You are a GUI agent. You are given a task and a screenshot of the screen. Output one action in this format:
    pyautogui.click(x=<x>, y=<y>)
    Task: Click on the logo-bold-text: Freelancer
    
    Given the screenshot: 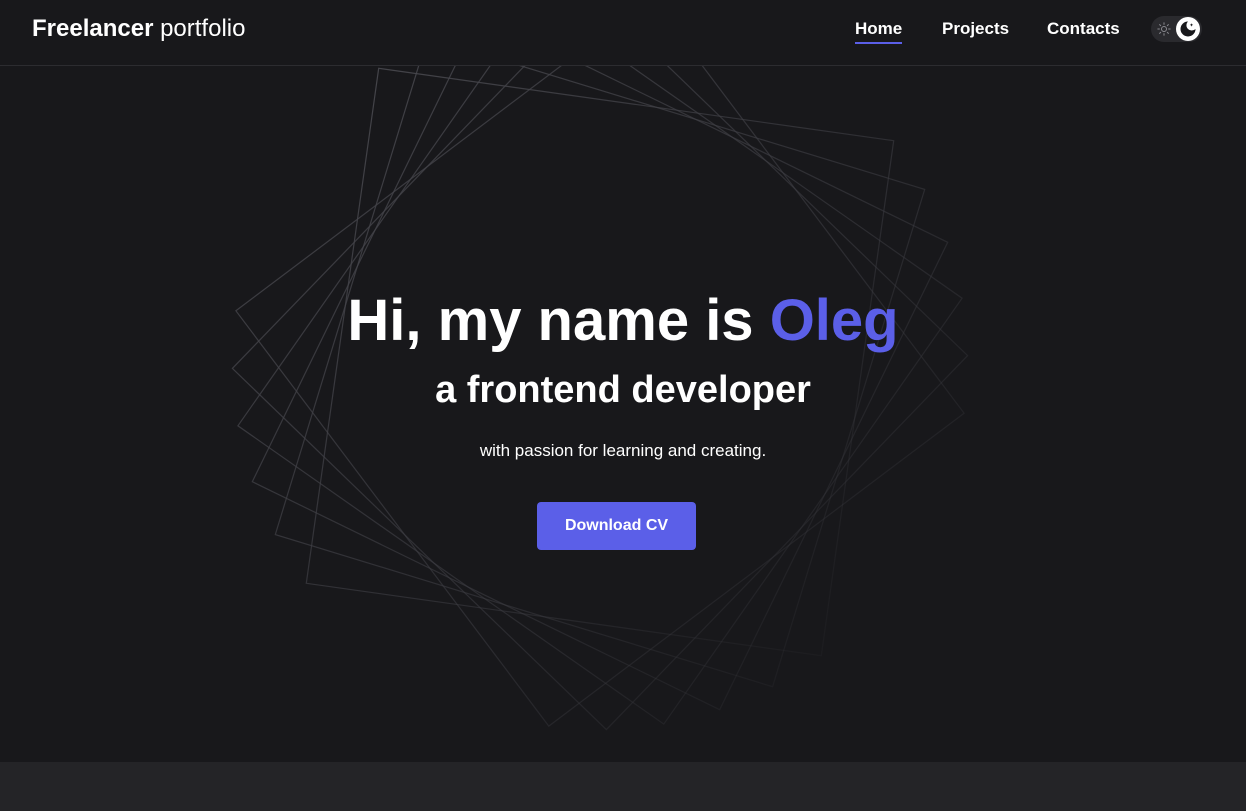 What is the action you would take?
    pyautogui.click(x=93, y=28)
    